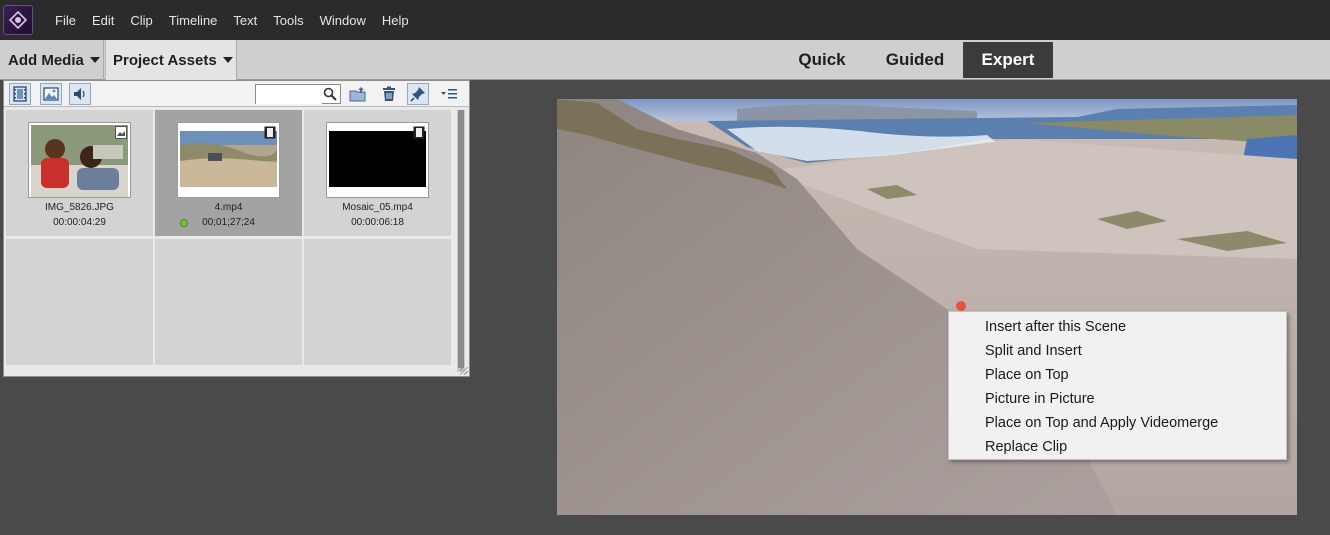  What do you see at coordinates (228, 222) in the screenshot?
I see `asset-duration: 00;01;27;24` at bounding box center [228, 222].